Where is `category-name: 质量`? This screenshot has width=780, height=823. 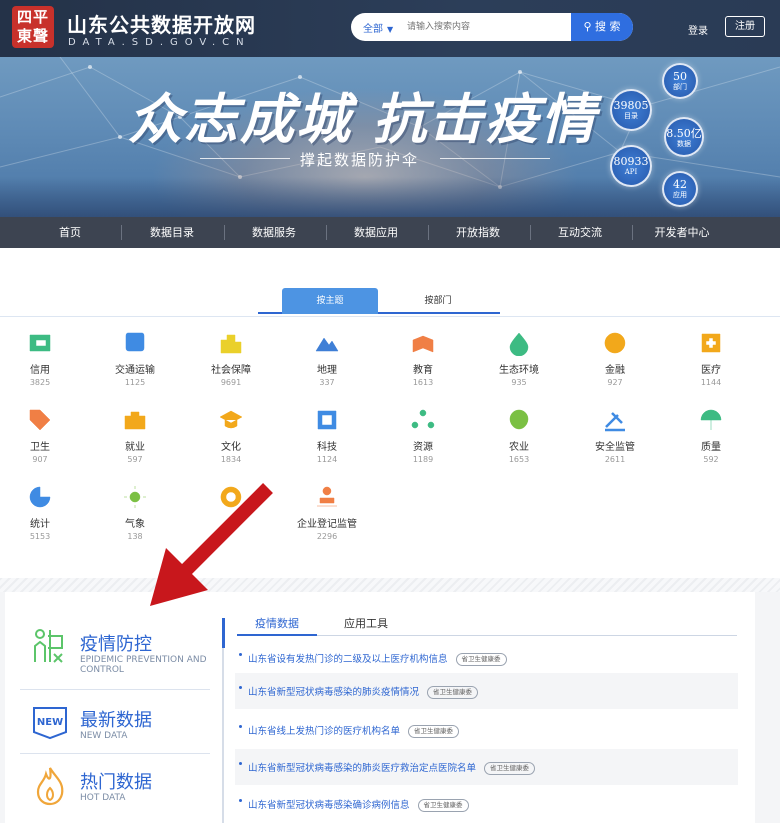 category-name: 质量 is located at coordinates (711, 447).